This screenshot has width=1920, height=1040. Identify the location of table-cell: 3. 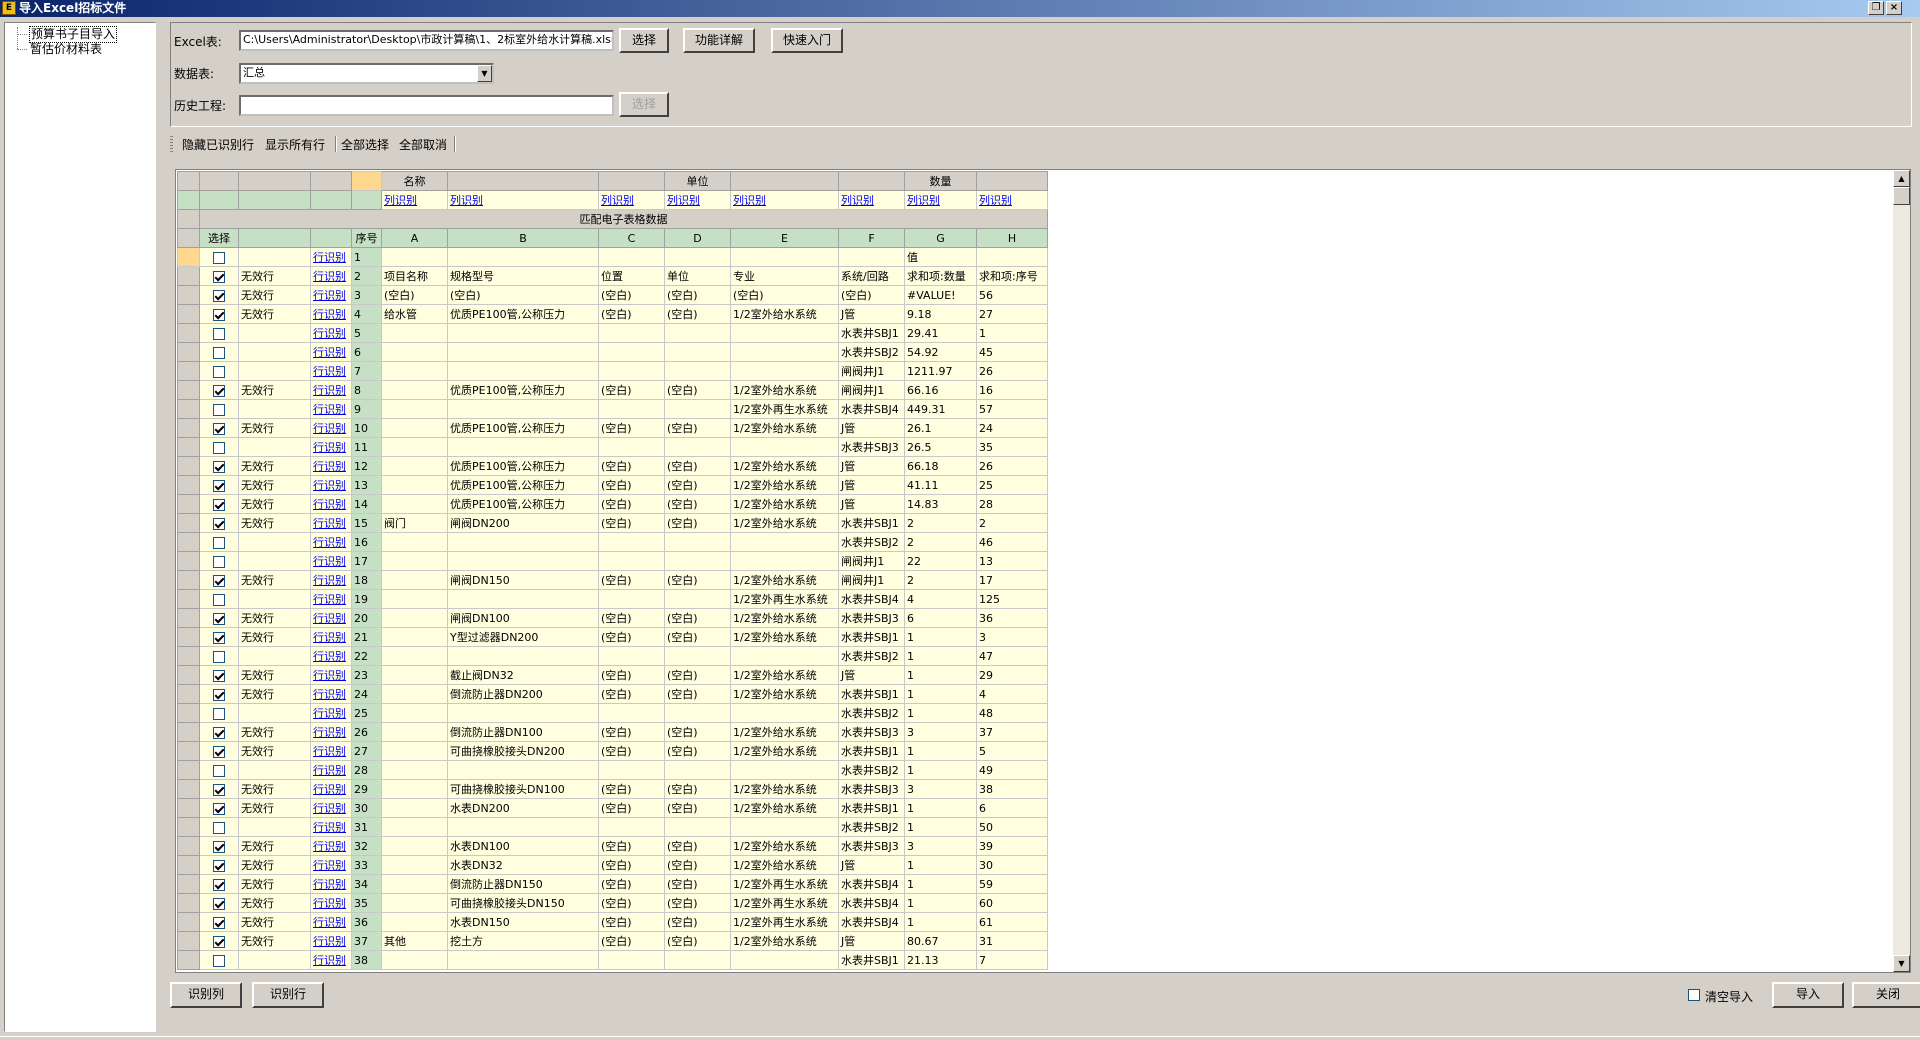
(940, 789).